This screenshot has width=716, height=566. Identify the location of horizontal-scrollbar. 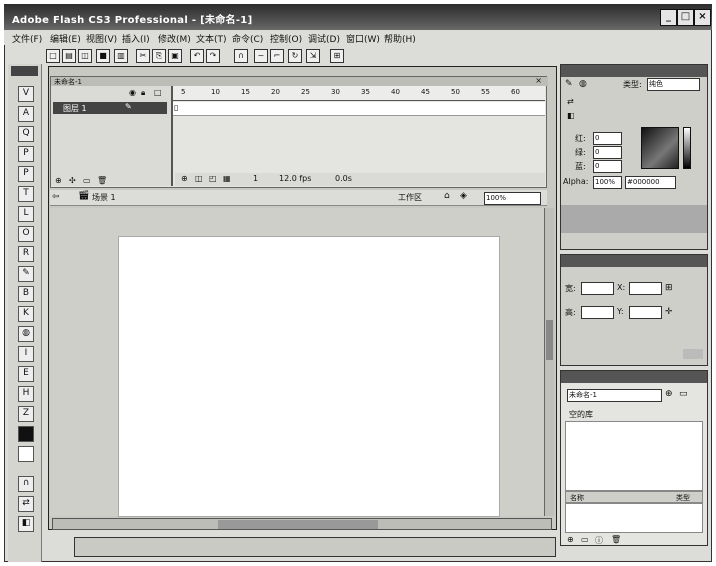
(302, 524).